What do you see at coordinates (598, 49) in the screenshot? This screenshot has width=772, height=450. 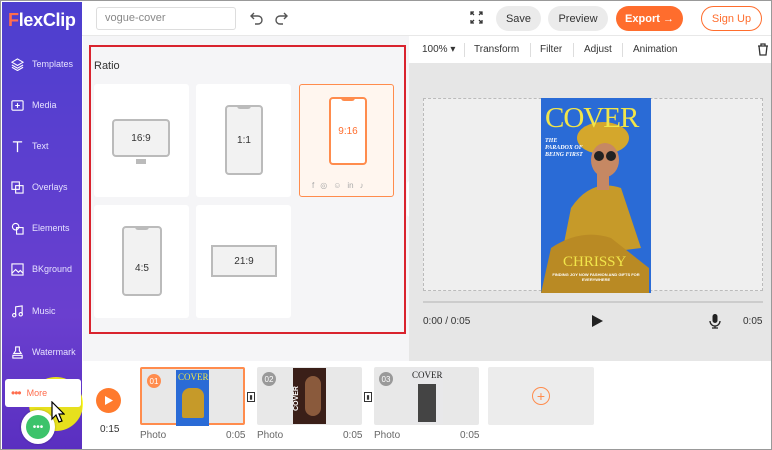 I see `adjust-button: Adjust` at bounding box center [598, 49].